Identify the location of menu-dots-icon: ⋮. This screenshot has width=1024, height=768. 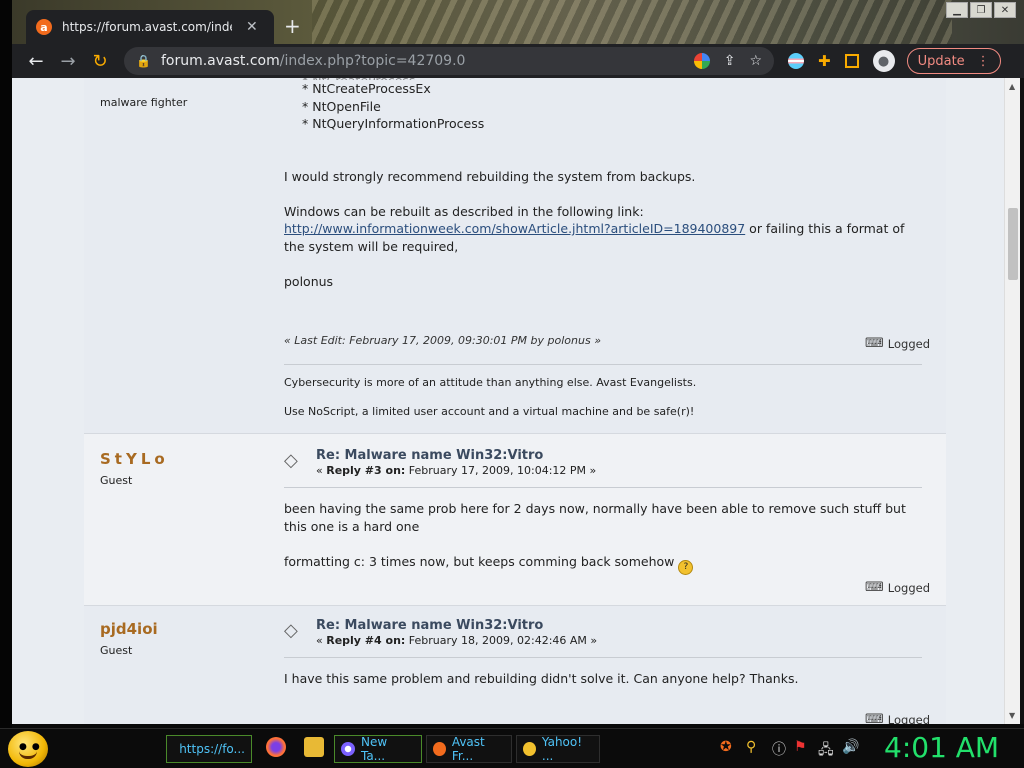
(983, 61).